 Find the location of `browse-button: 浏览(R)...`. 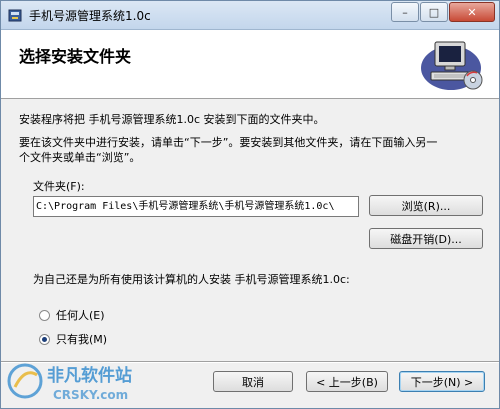

browse-button: 浏览(R)... is located at coordinates (426, 205).